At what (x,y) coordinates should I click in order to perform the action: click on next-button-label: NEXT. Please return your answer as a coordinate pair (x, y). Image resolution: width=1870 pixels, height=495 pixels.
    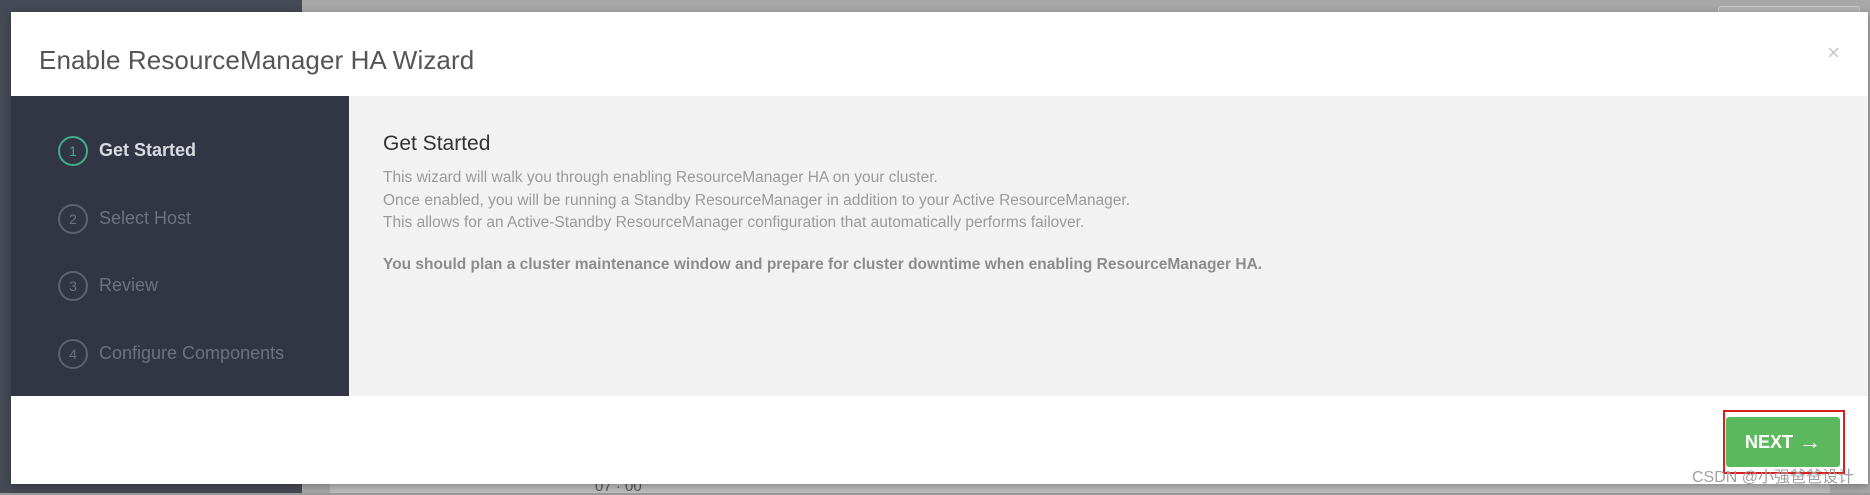
    Looking at the image, I should click on (1768, 441).